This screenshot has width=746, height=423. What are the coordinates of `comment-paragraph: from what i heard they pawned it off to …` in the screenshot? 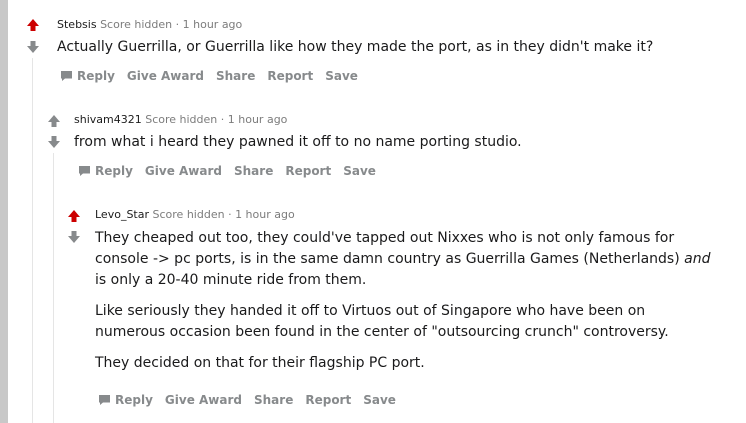 It's located at (298, 142).